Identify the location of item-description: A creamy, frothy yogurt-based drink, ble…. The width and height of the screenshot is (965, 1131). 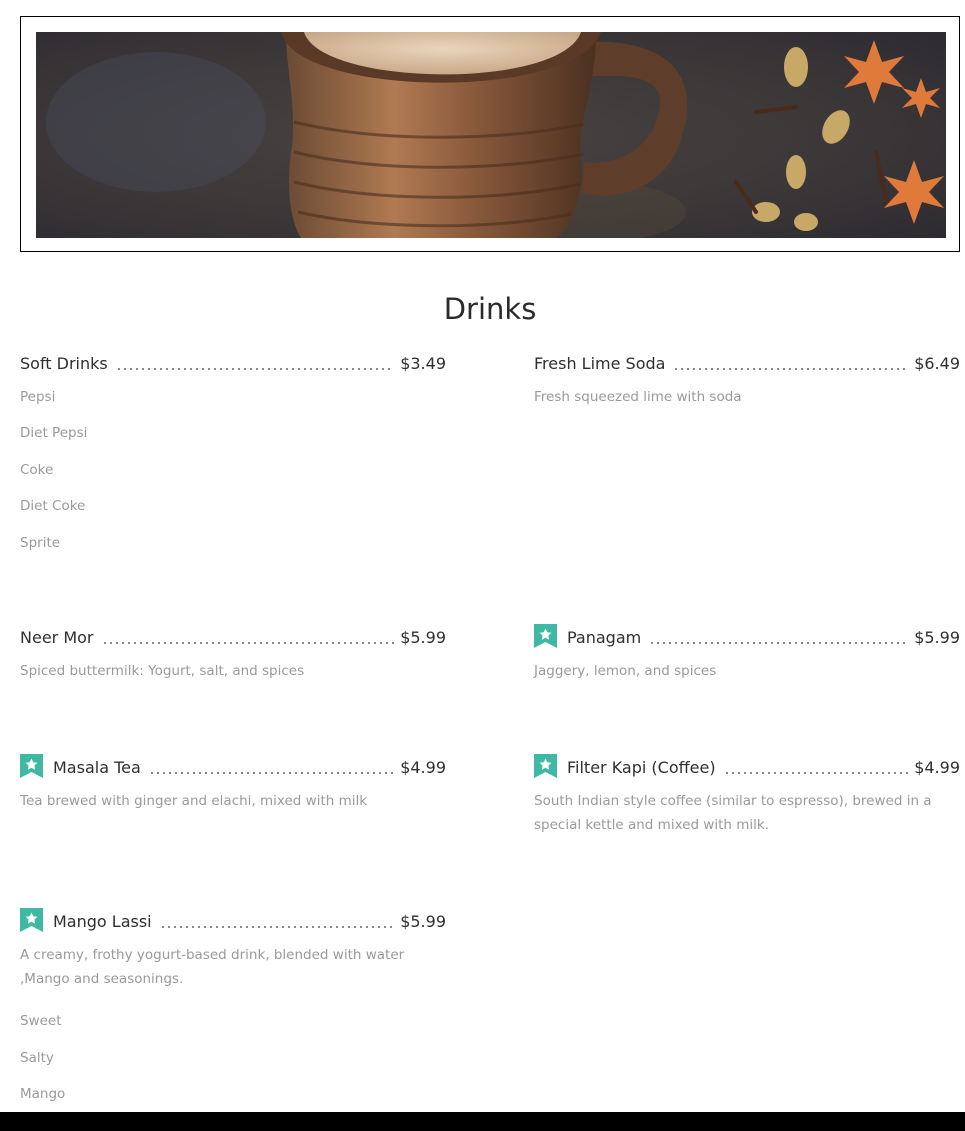
(212, 967).